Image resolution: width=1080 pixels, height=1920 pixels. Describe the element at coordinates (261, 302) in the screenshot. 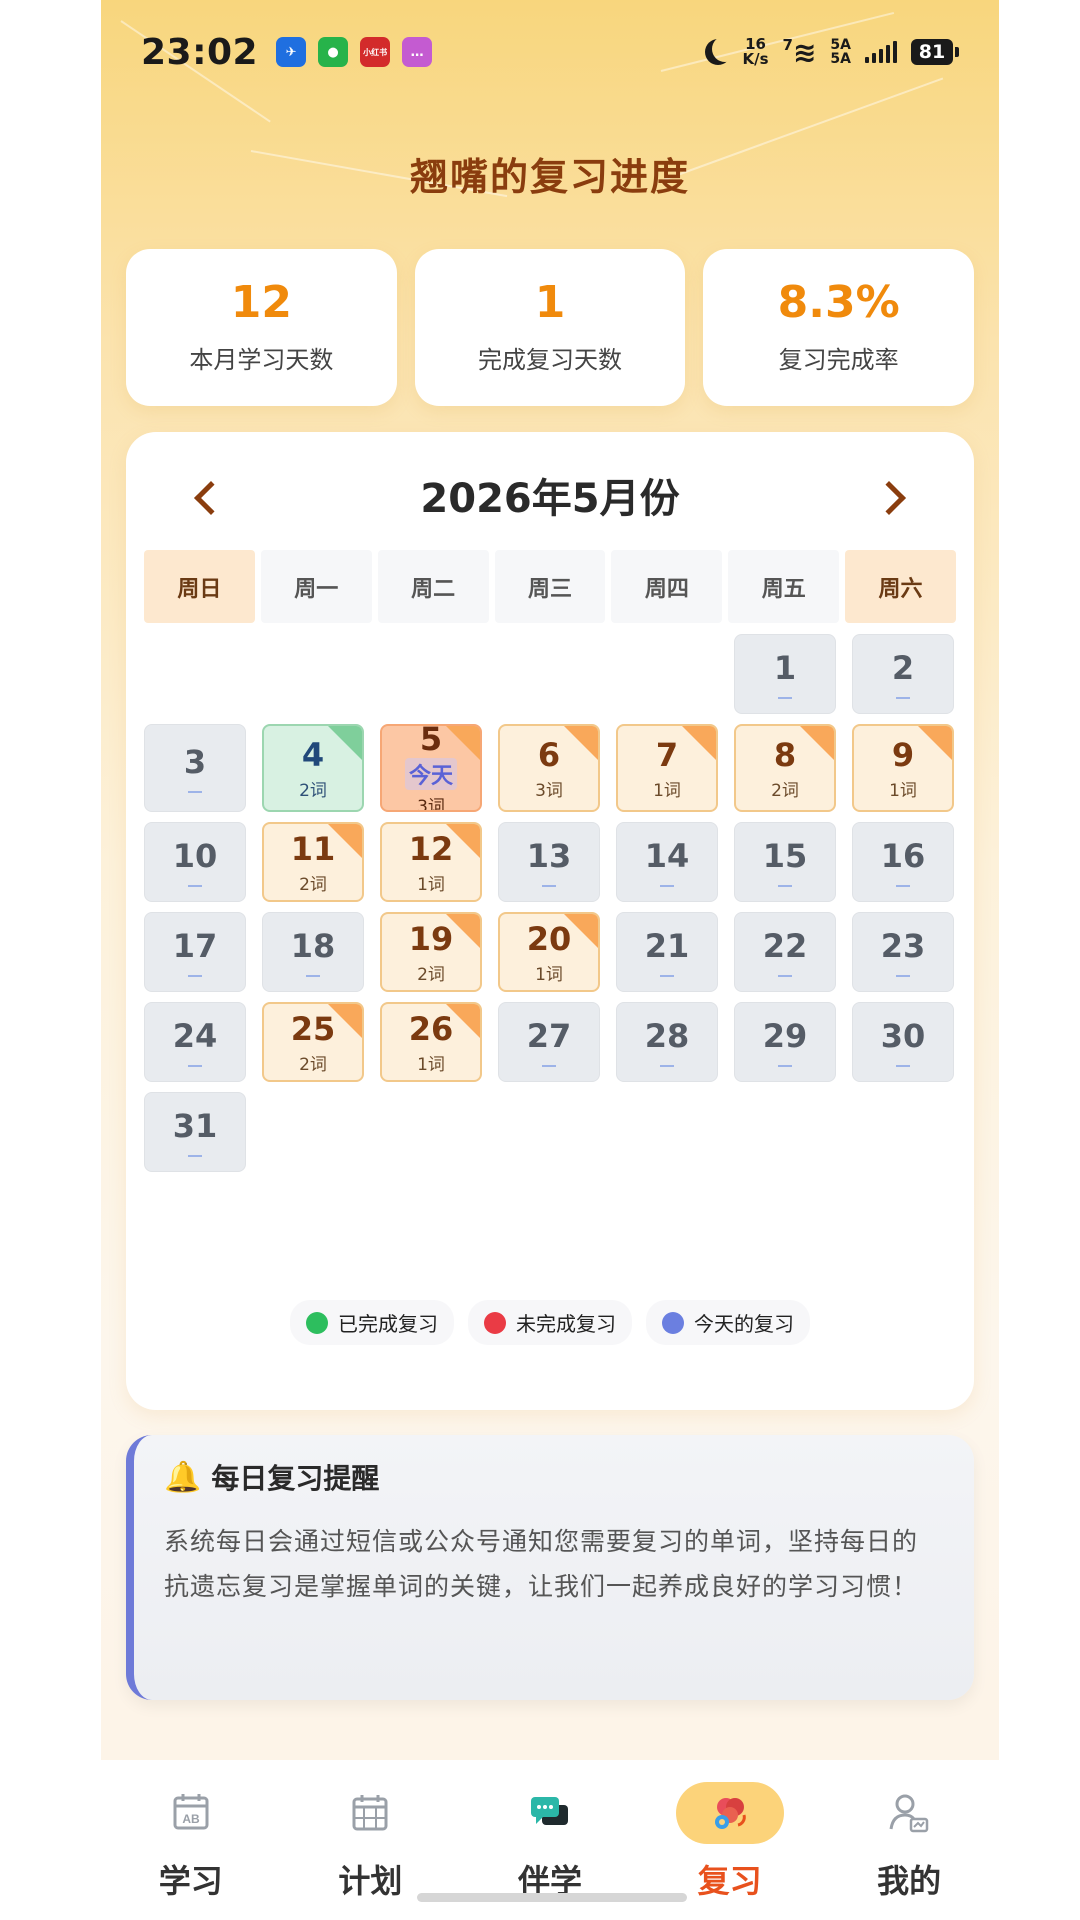

I see `stat-value: 12` at that location.